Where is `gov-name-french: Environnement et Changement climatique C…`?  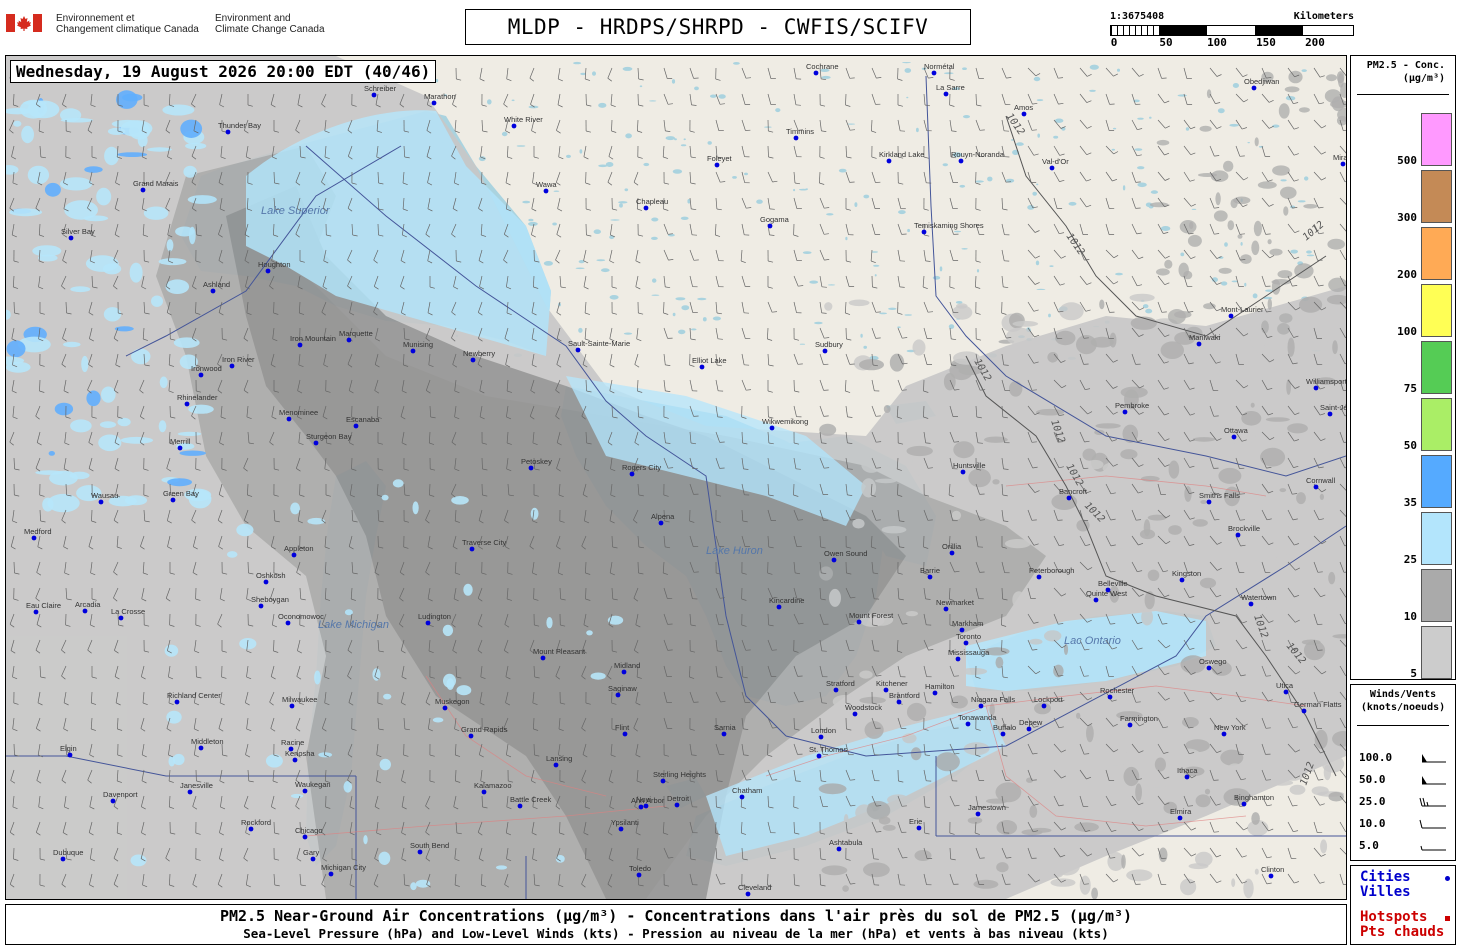 gov-name-french: Environnement et Changement climatique C… is located at coordinates (127, 24).